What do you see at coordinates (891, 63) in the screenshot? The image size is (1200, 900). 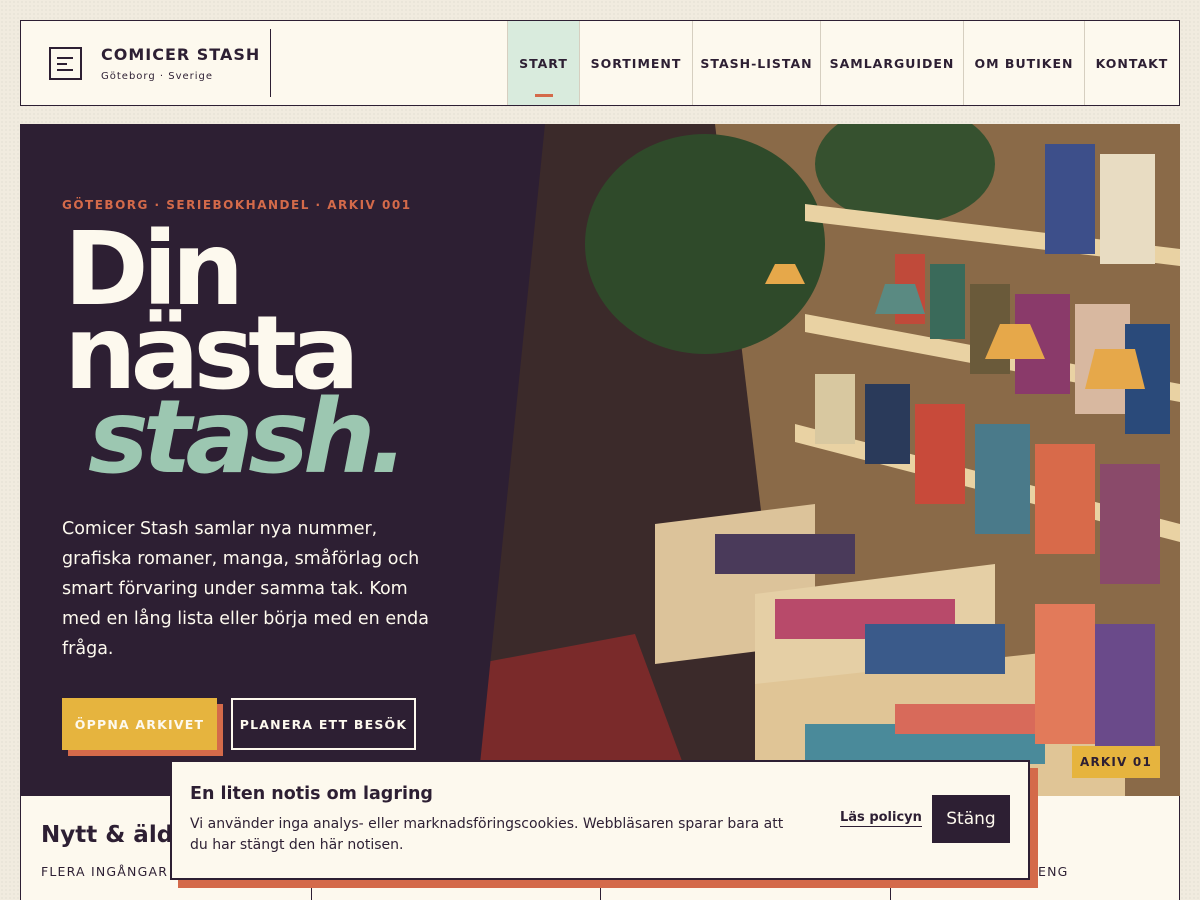 I see `nav-item-samlarguiden: SAMLARGUIDEN` at bounding box center [891, 63].